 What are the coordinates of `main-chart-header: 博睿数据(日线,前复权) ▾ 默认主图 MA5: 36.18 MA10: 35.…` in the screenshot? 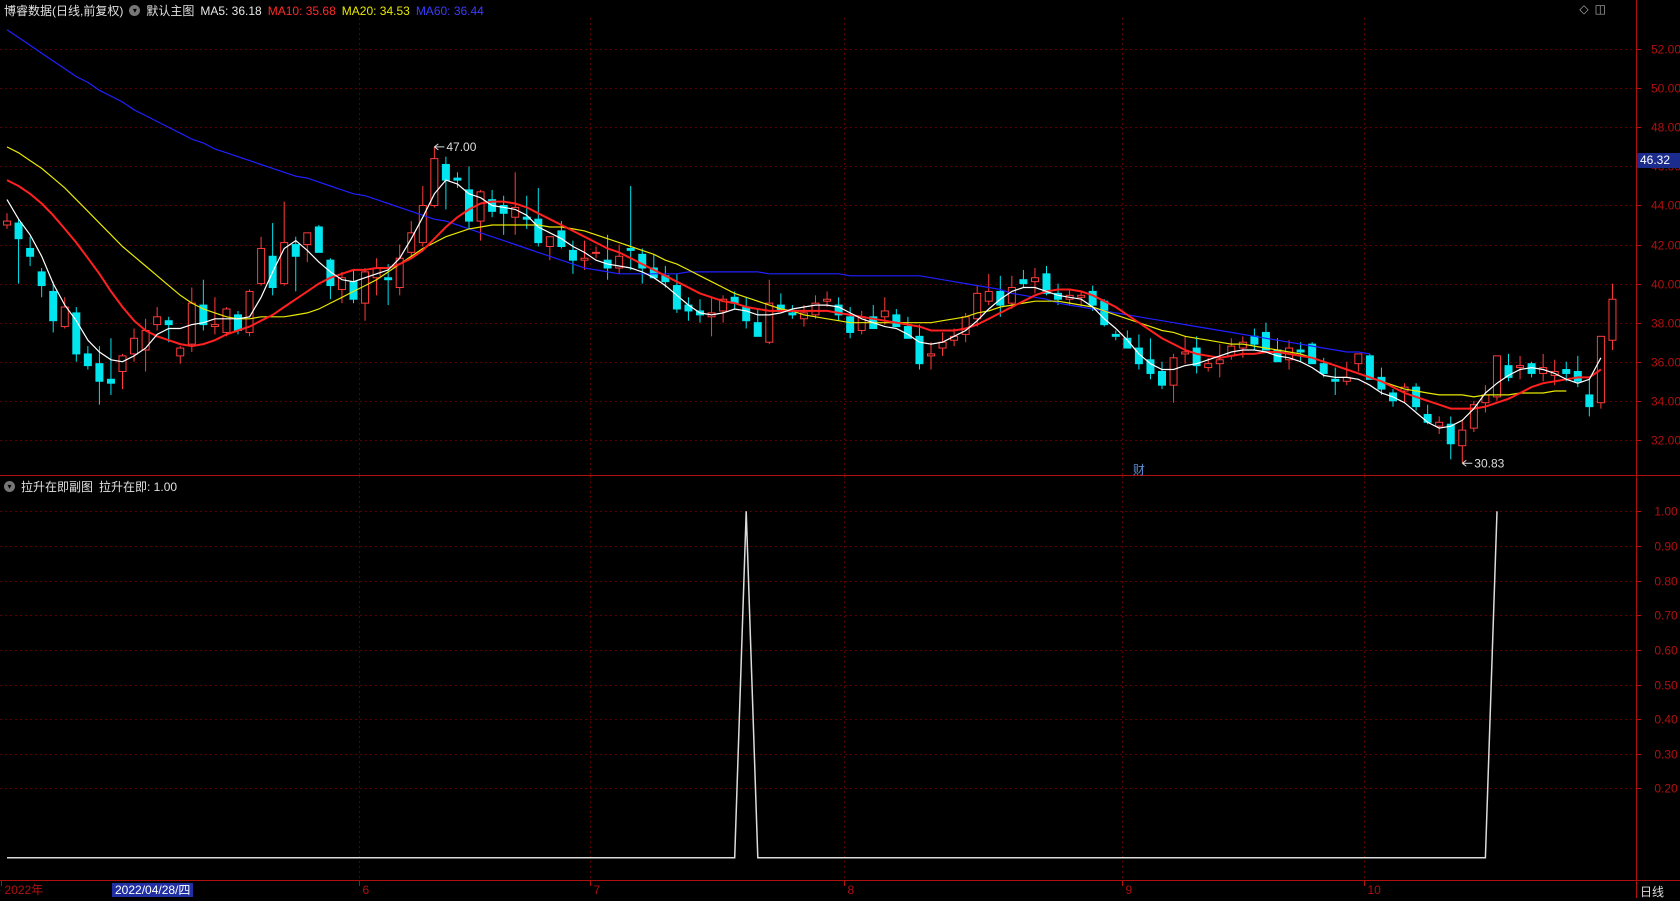 It's located at (244, 10).